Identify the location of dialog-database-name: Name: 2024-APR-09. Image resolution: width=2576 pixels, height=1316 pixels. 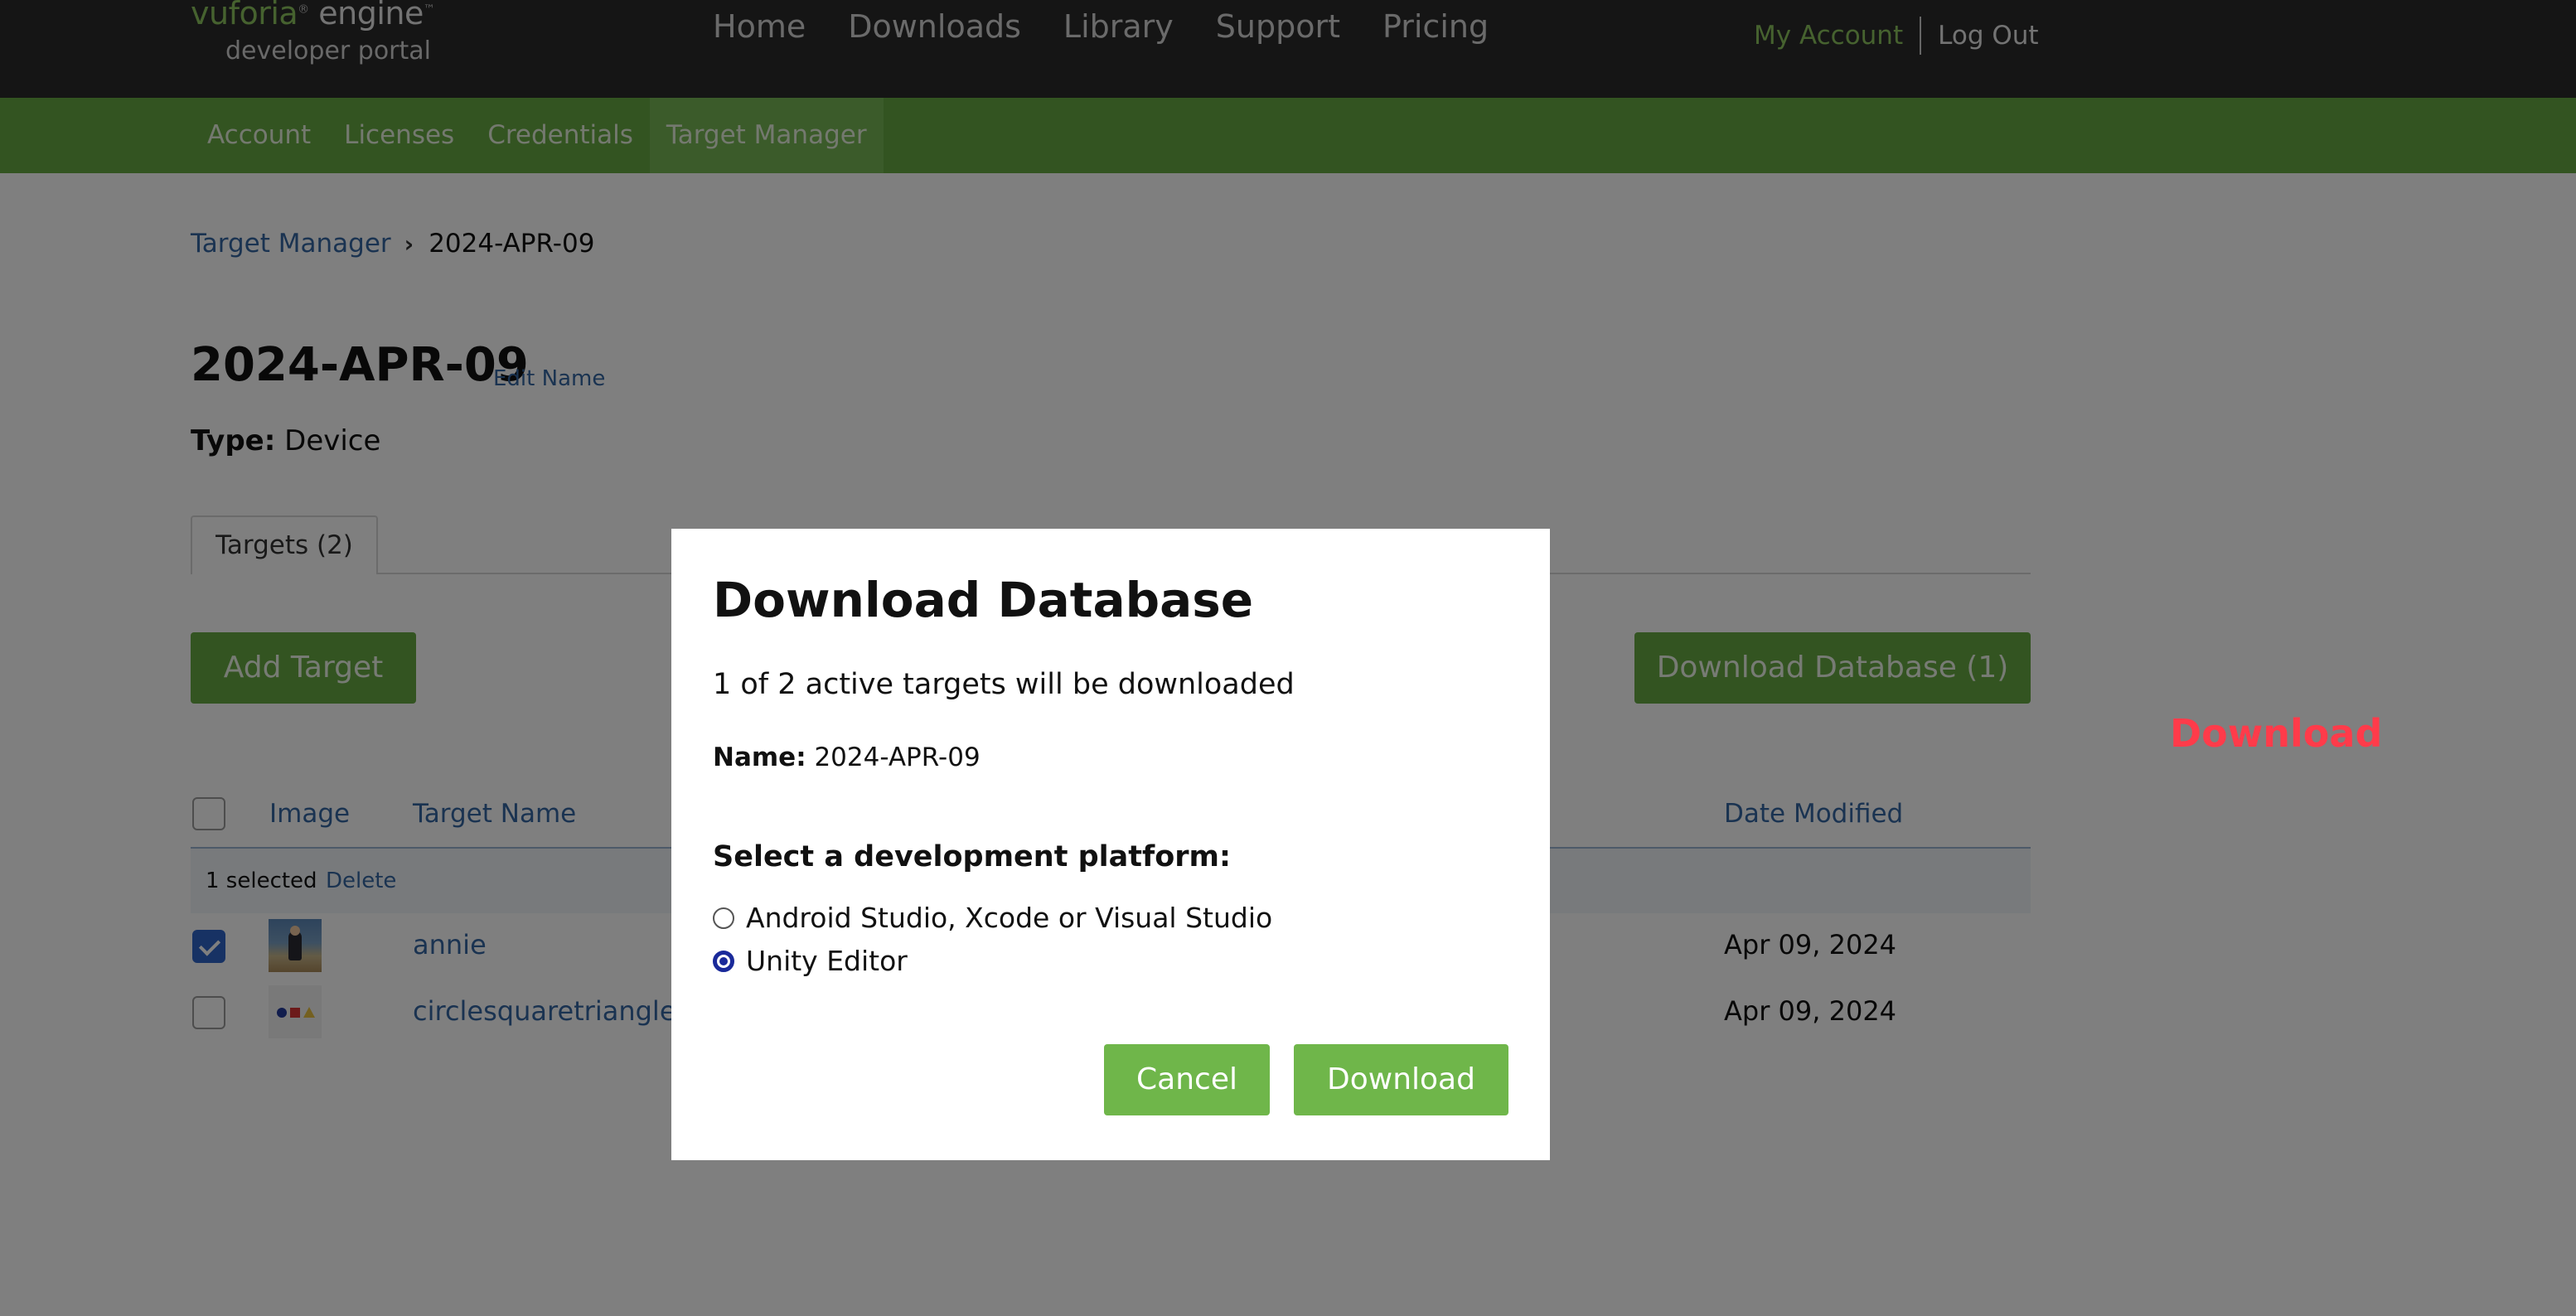
(847, 757).